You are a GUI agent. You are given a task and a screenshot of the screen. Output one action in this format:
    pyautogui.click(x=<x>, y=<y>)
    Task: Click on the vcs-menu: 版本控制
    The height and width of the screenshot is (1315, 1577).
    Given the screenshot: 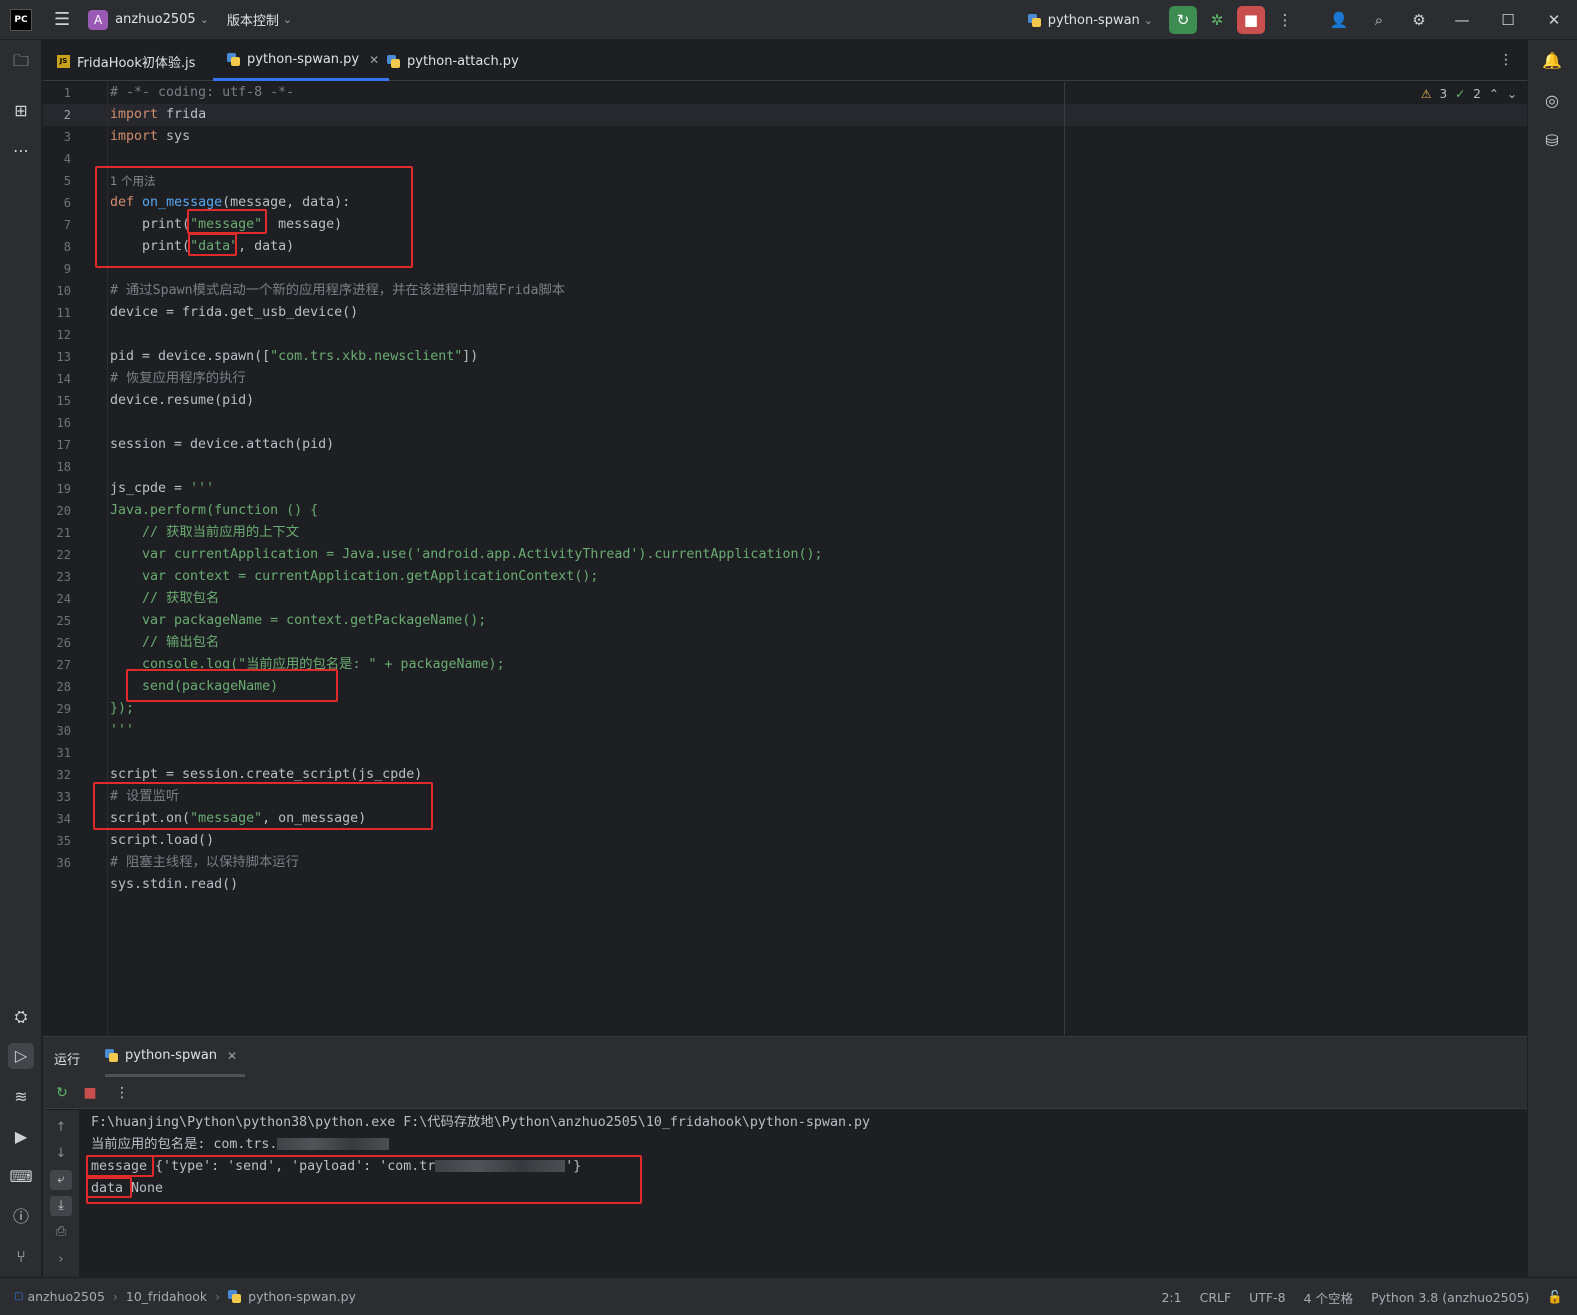 What is the action you would take?
    pyautogui.click(x=253, y=19)
    